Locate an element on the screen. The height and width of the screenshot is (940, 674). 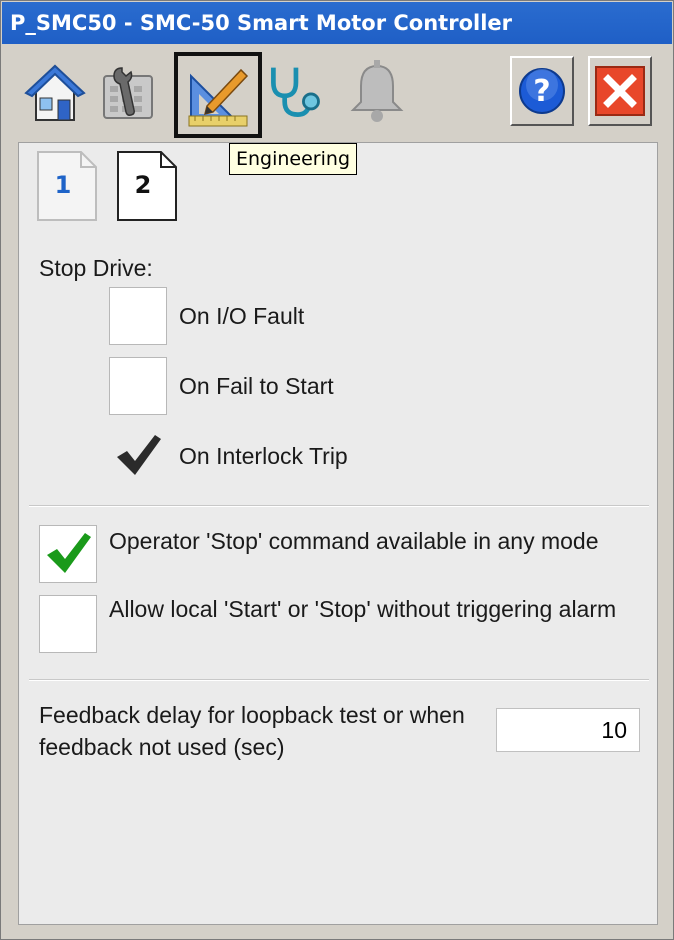
help-icon: ? is located at coordinates (542, 91).